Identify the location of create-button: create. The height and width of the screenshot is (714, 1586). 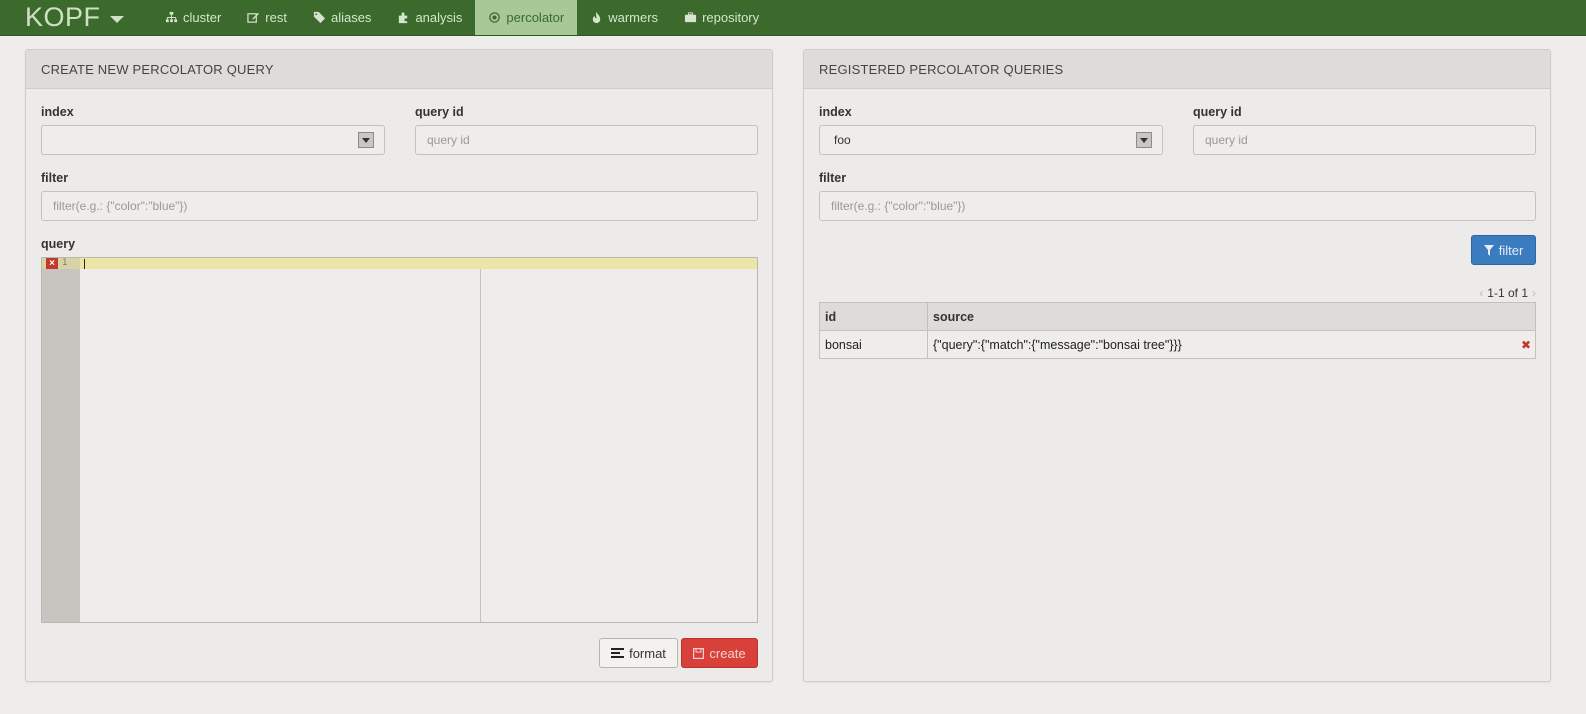
(719, 653).